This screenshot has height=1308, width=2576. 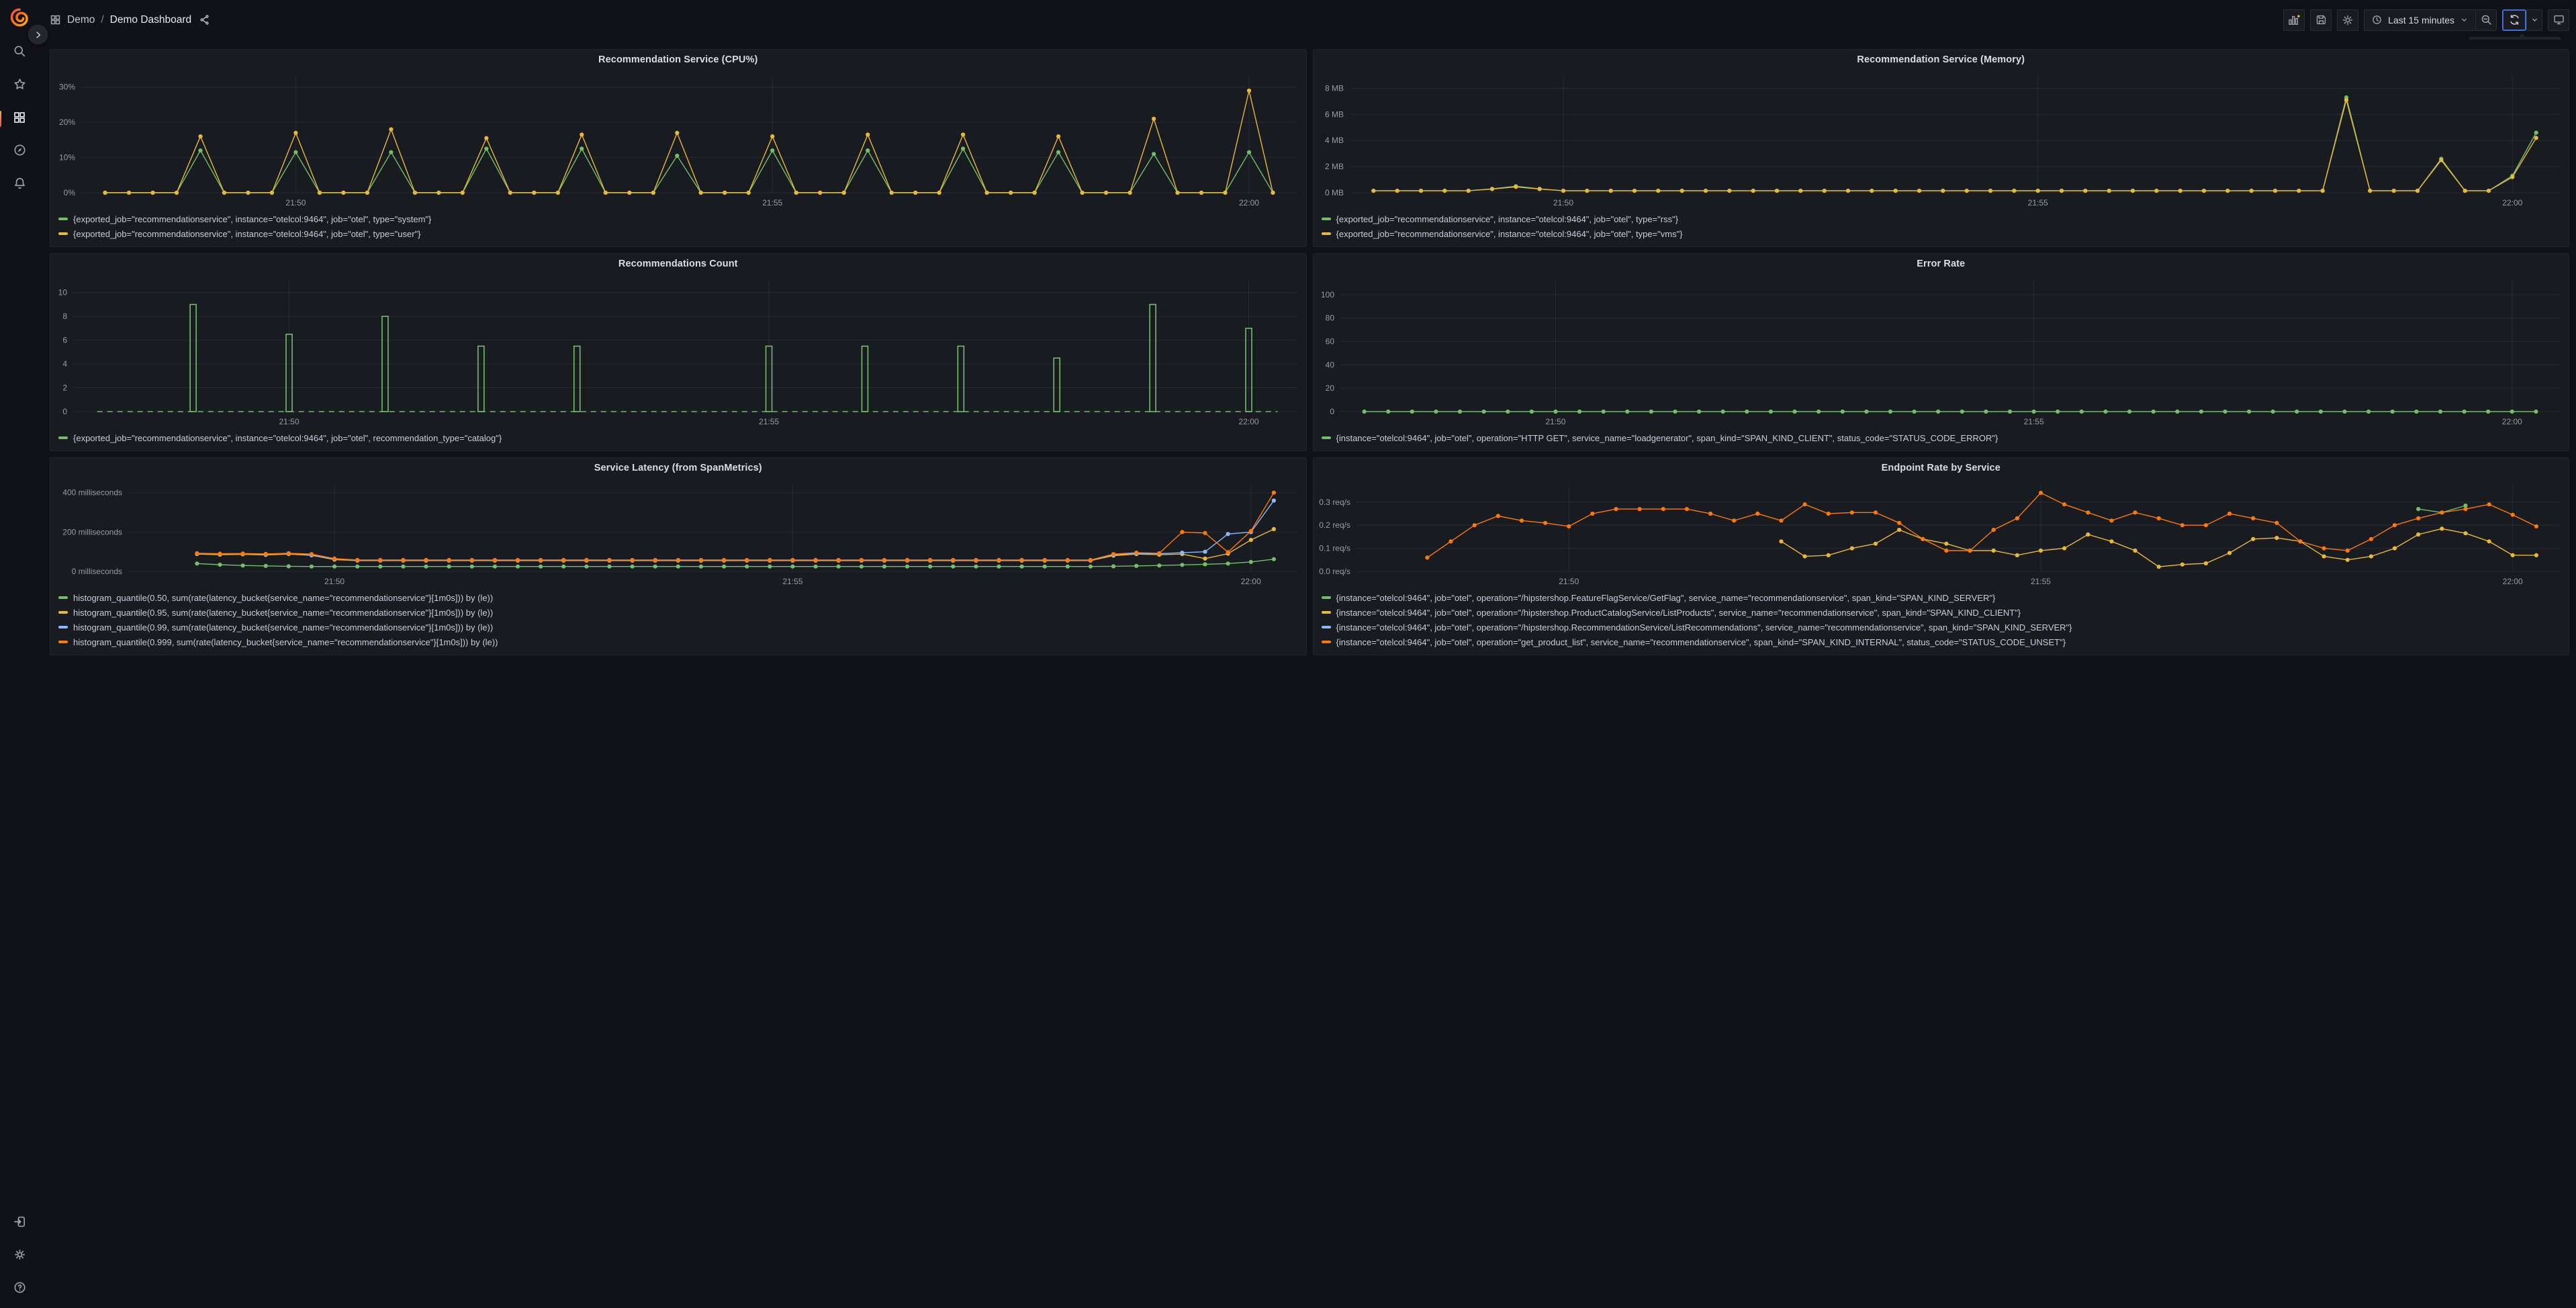 I want to click on time-range-label: Last 15 minutes, so click(x=2421, y=20).